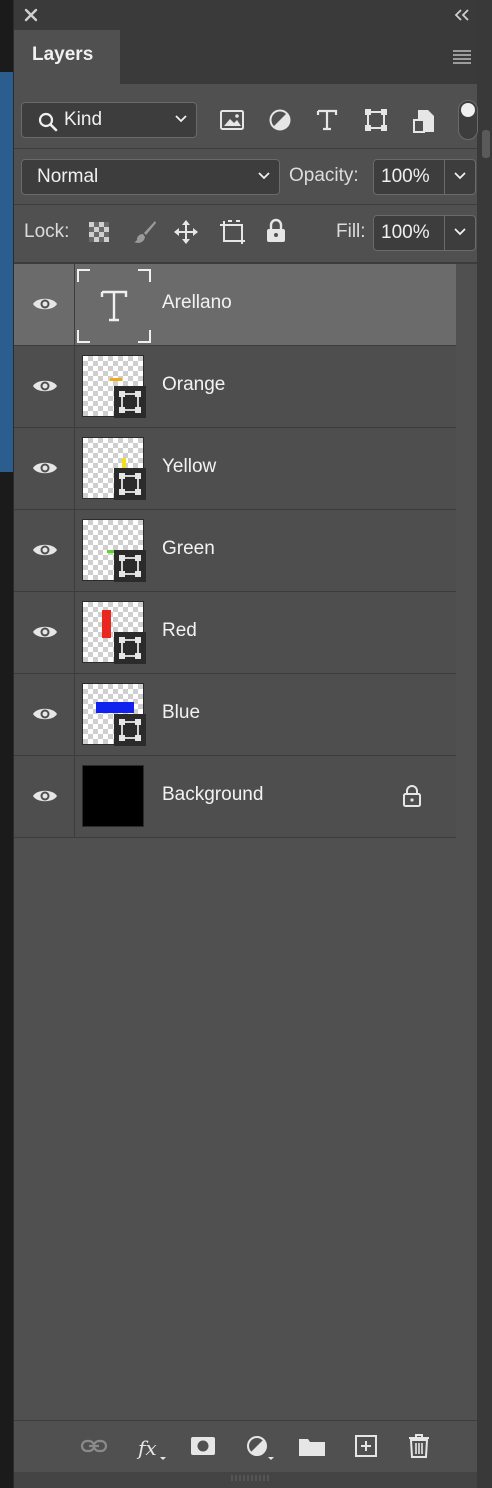 The image size is (492, 1488). What do you see at coordinates (6, 272) in the screenshot?
I see `canvas-edge-blue` at bounding box center [6, 272].